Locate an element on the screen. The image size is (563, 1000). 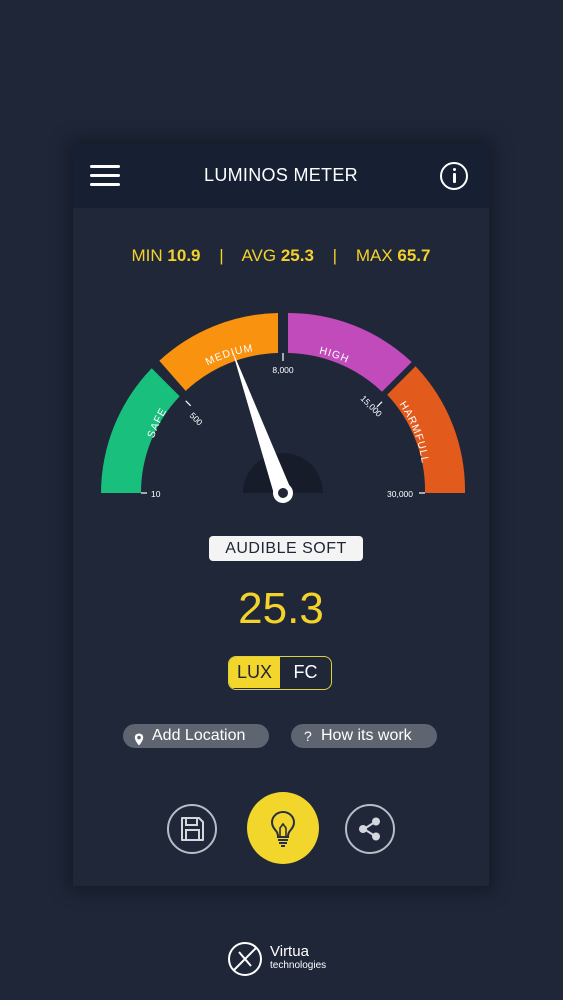
add-location-label: Add Location is located at coordinates (199, 735).